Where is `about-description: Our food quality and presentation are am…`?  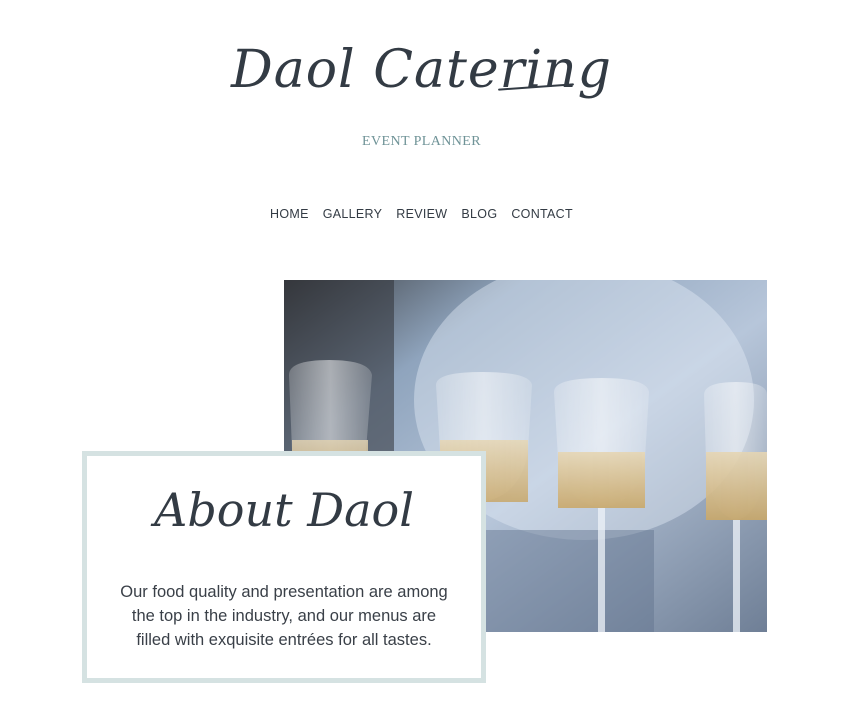 about-description: Our food quality and presentation are am… is located at coordinates (284, 616).